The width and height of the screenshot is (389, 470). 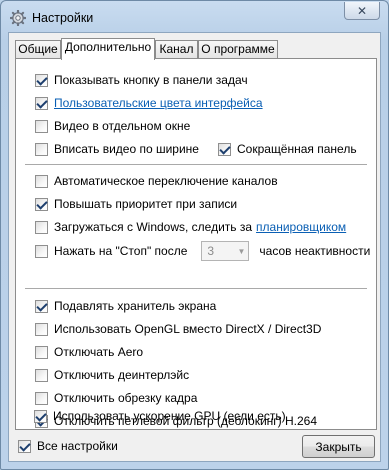 What do you see at coordinates (315, 251) in the screenshot?
I see `option-label: часов неактивности` at bounding box center [315, 251].